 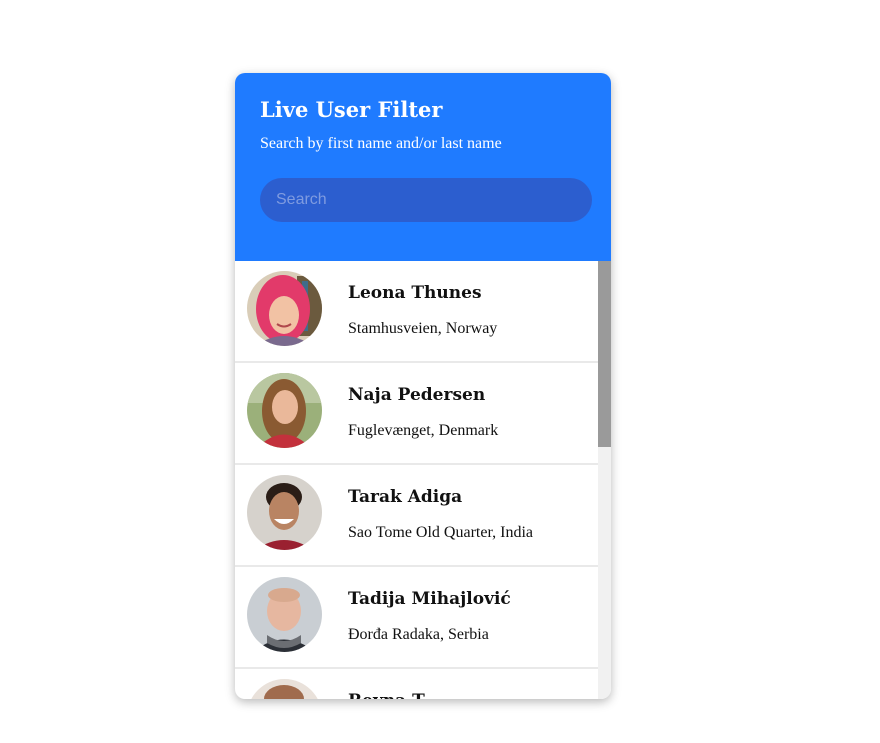 What do you see at coordinates (416, 414) in the screenshot?
I see `list-item: Naja Pedersen Fuglevænget, Denmark` at bounding box center [416, 414].